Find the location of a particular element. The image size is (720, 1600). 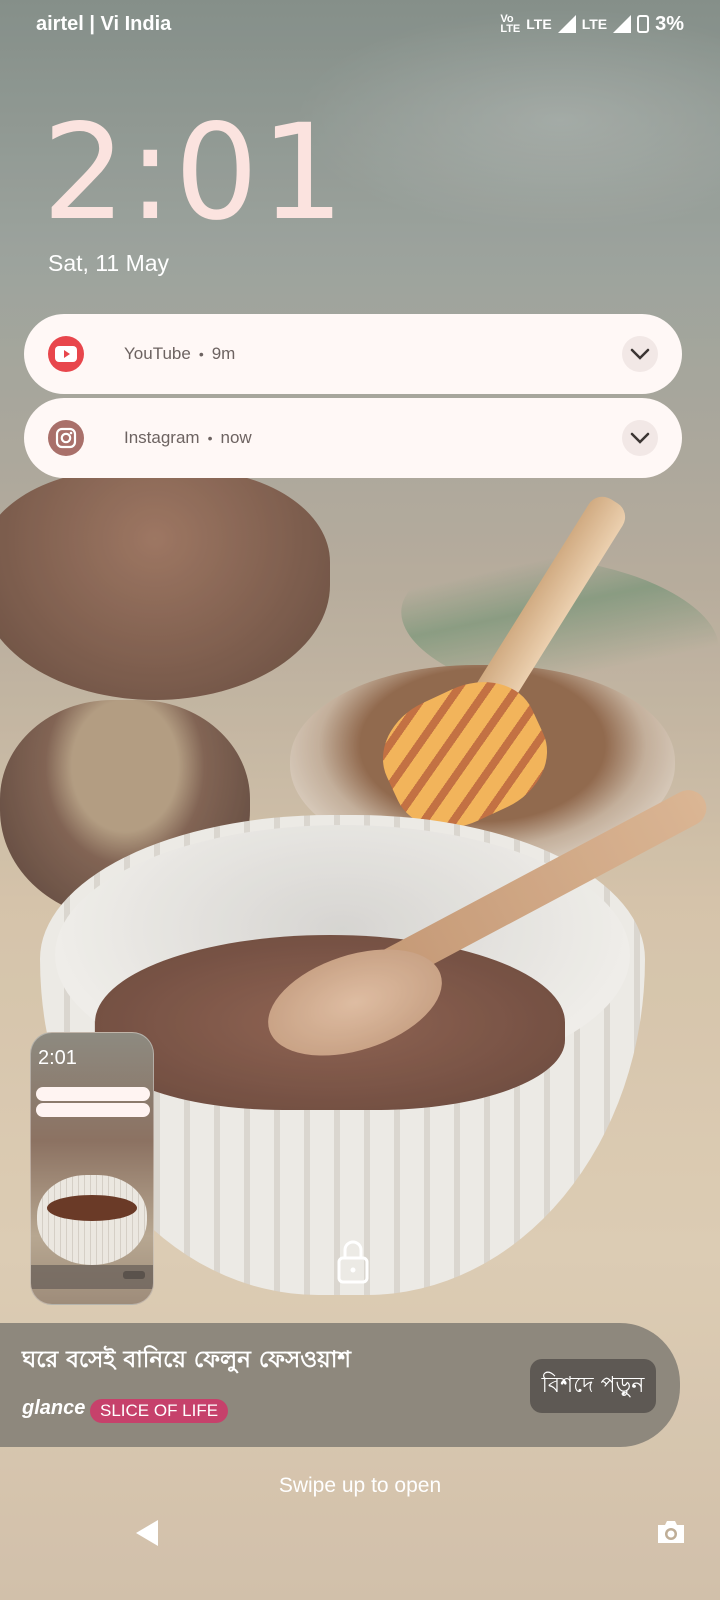

status-bar: airtel | Vi India Vo LTE LTE LTE 3% is located at coordinates (360, 24).